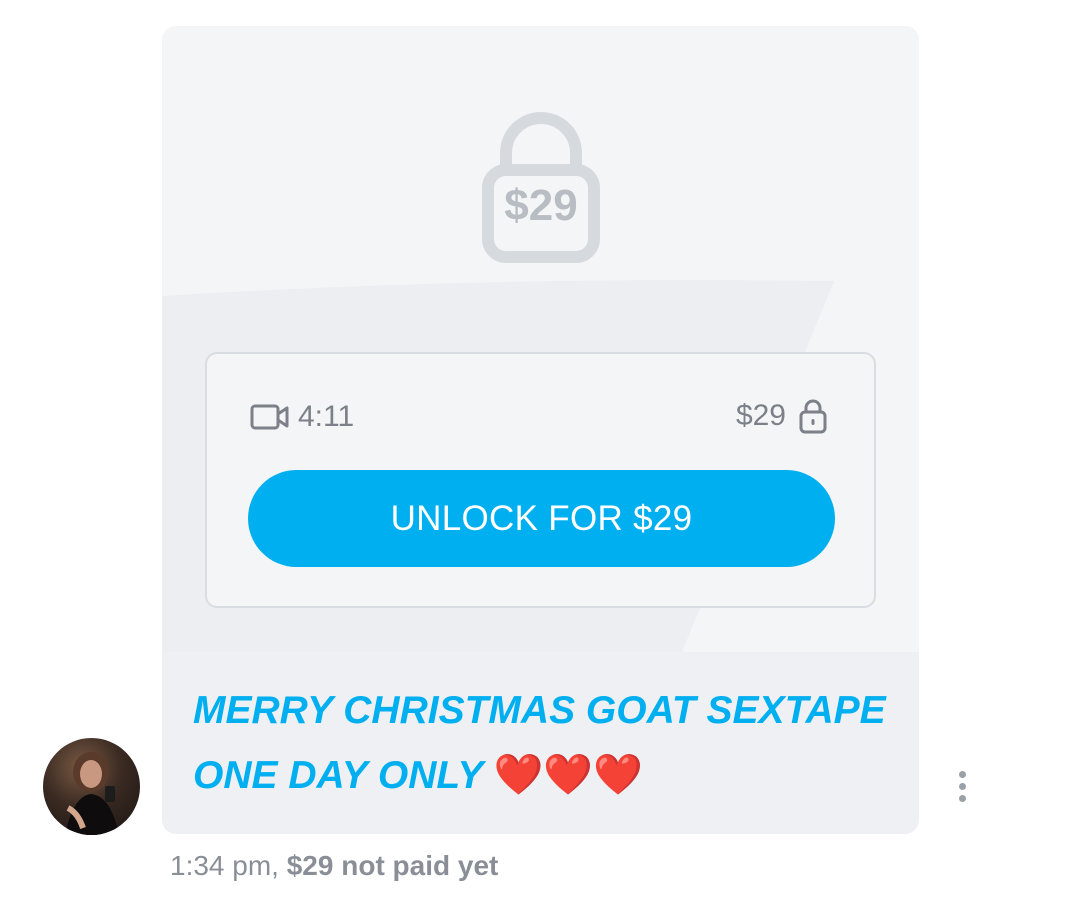 The width and height of the screenshot is (1080, 916). I want to click on avatar, so click(91, 786).